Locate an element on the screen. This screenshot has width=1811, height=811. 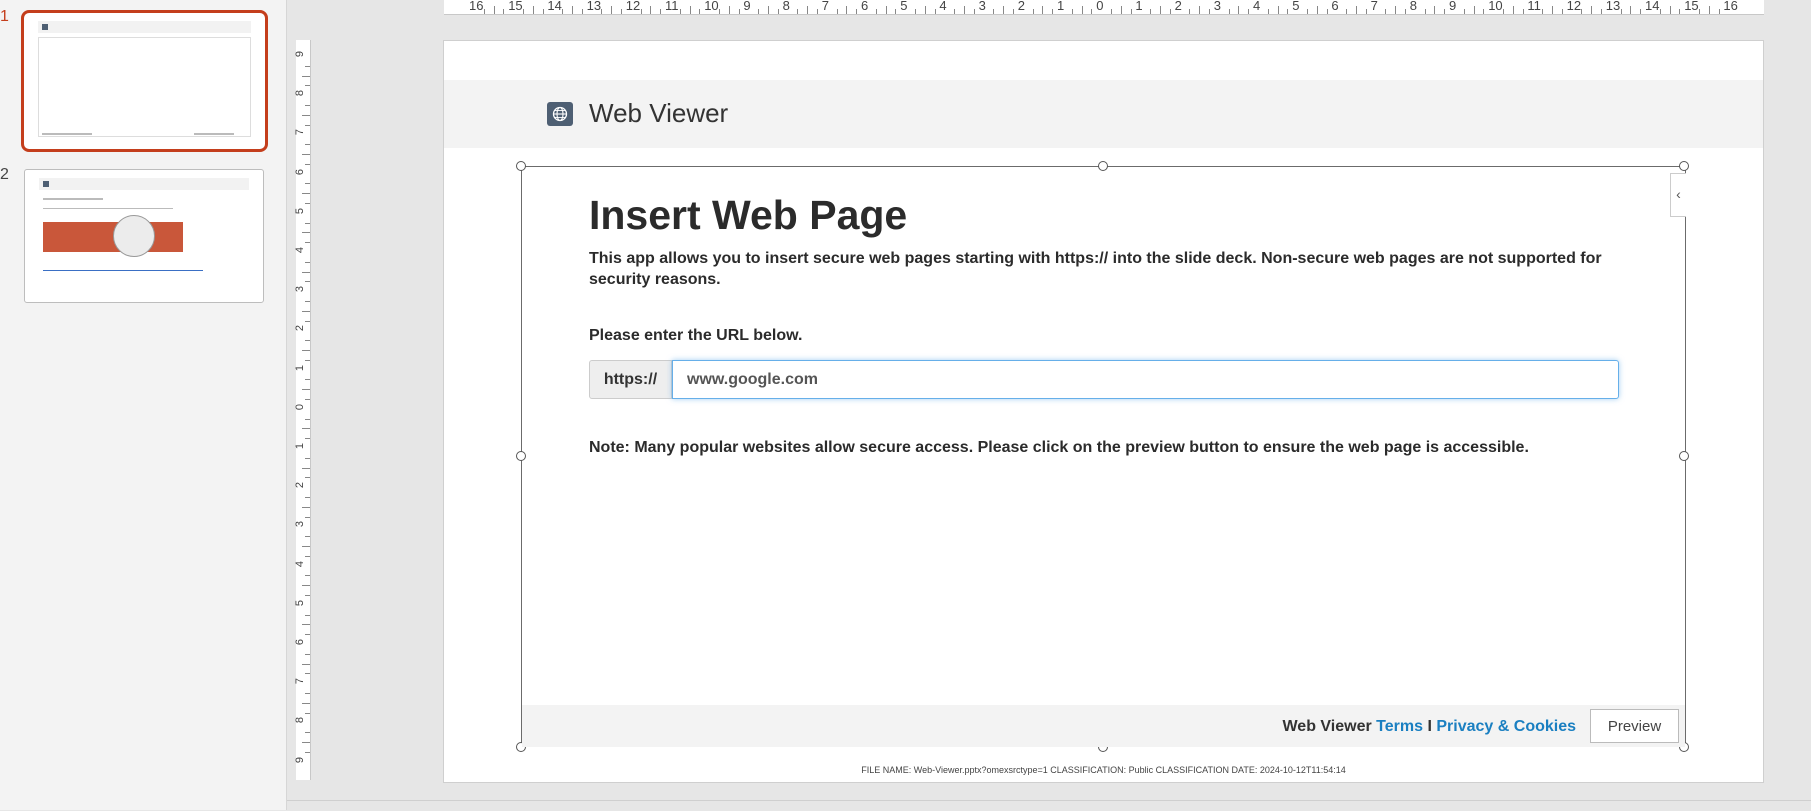
page-title: Insert Web Page is located at coordinates (748, 215).